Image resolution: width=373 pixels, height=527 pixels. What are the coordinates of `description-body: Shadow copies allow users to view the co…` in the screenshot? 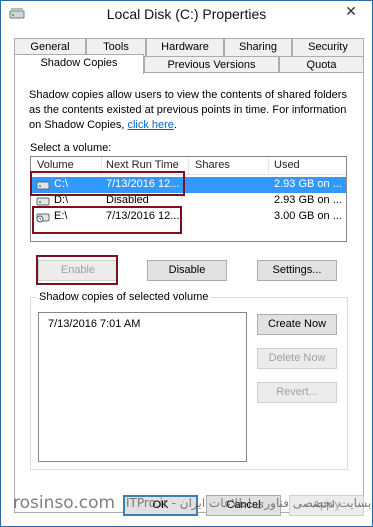 It's located at (188, 110).